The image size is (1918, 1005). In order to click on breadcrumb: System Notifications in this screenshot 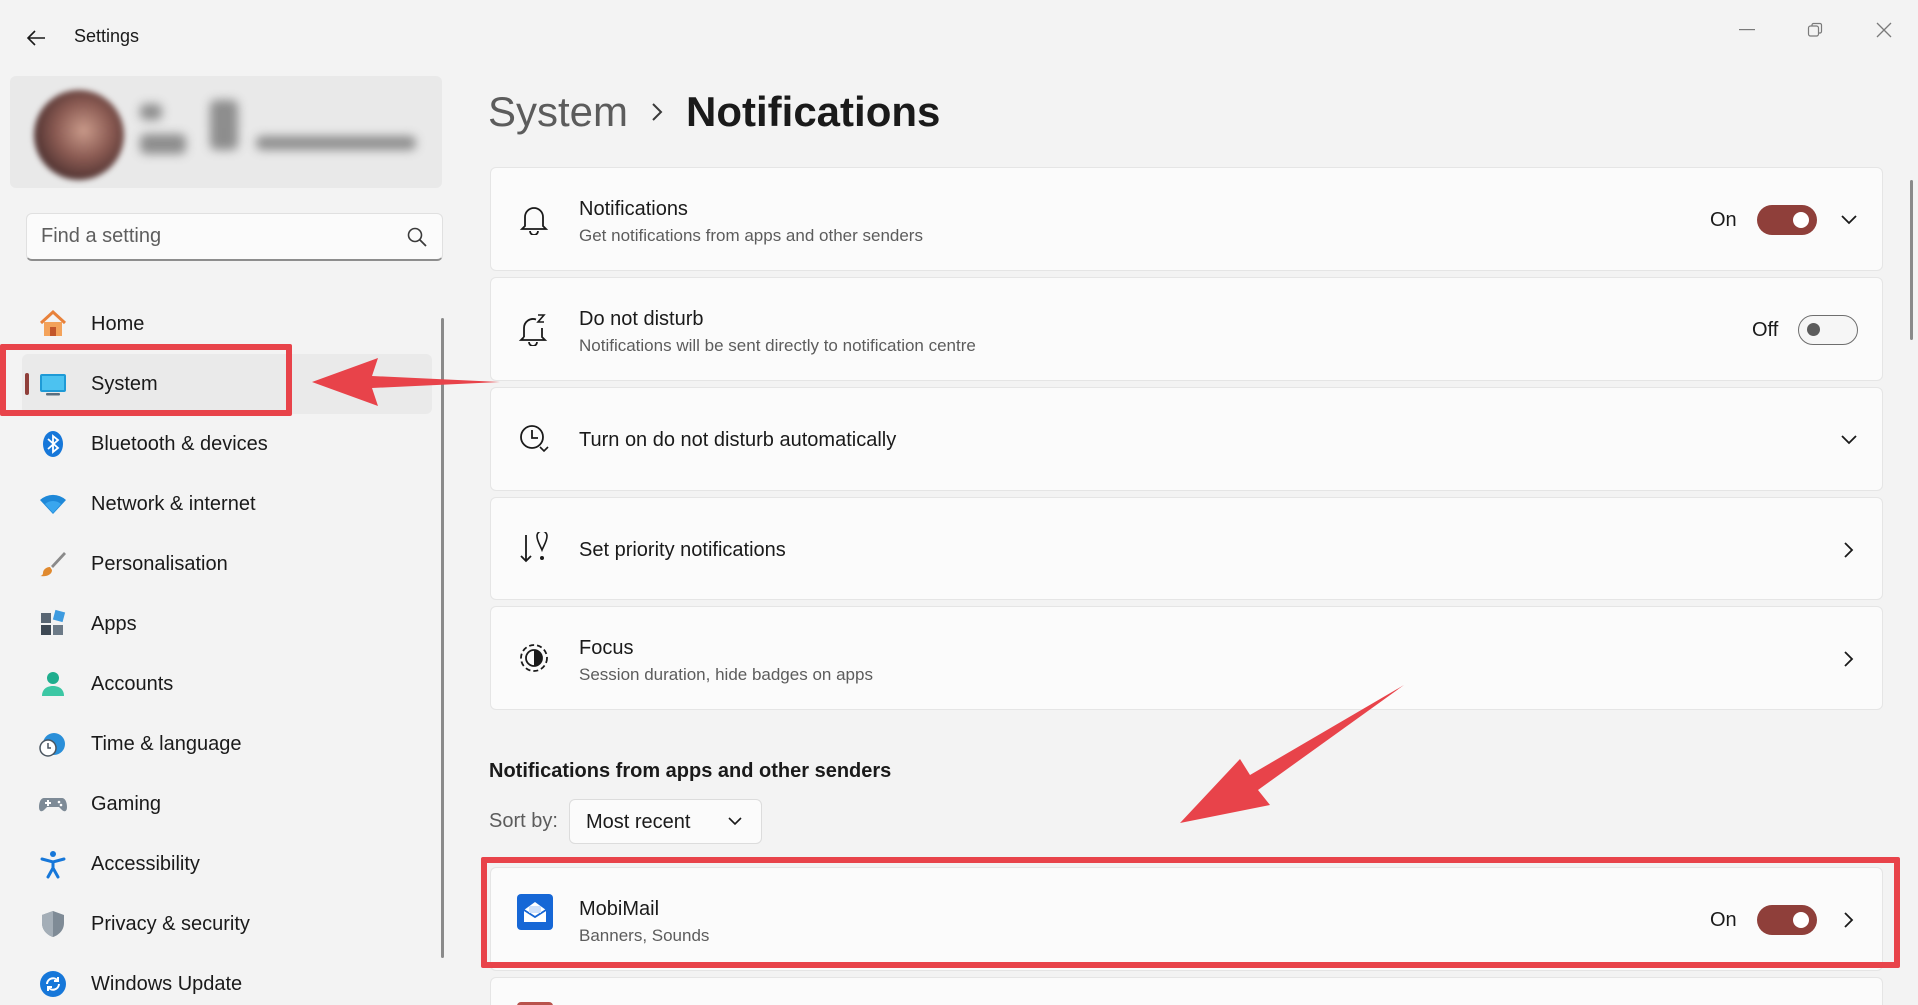, I will do `click(714, 112)`.